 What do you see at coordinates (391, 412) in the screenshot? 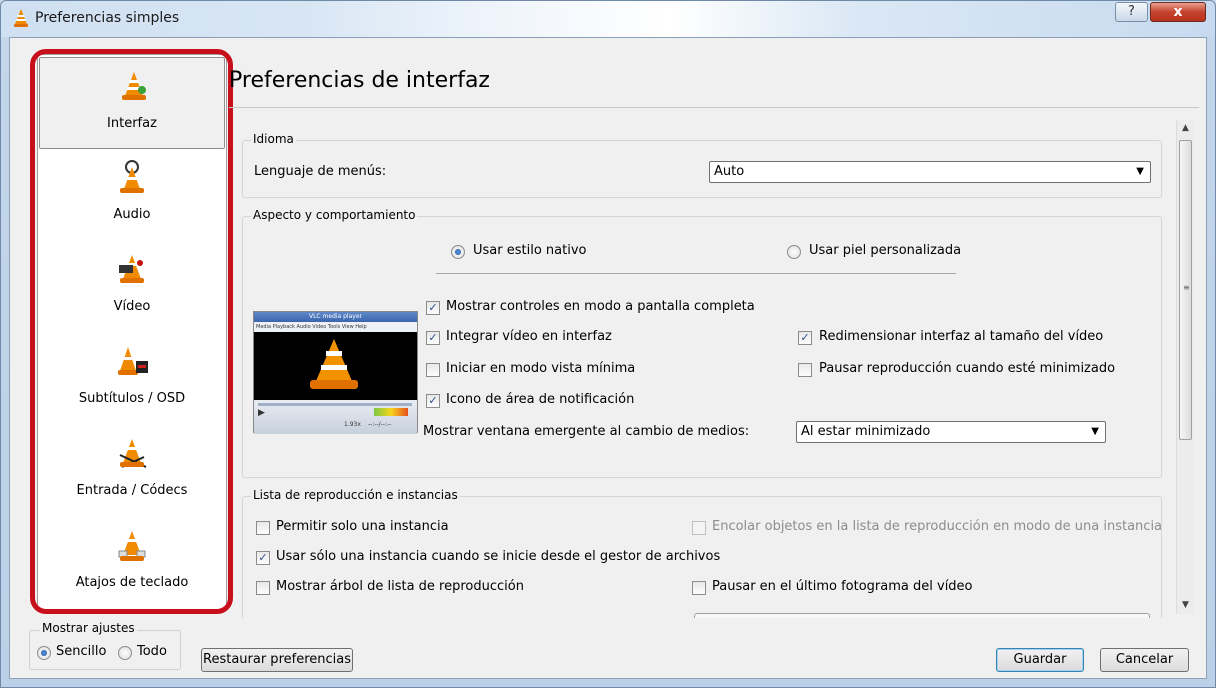
I see `volume-bar` at bounding box center [391, 412].